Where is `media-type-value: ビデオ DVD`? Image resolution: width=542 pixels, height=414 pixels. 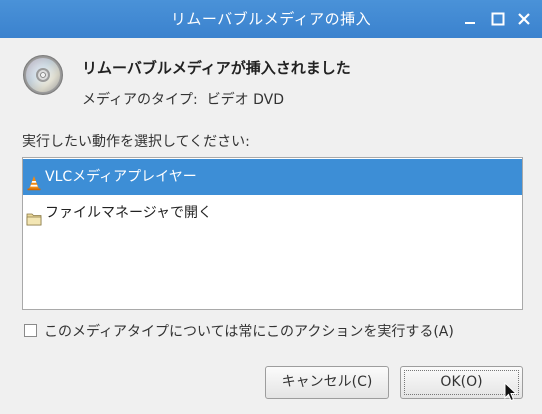
media-type-value: ビデオ DVD is located at coordinates (245, 100).